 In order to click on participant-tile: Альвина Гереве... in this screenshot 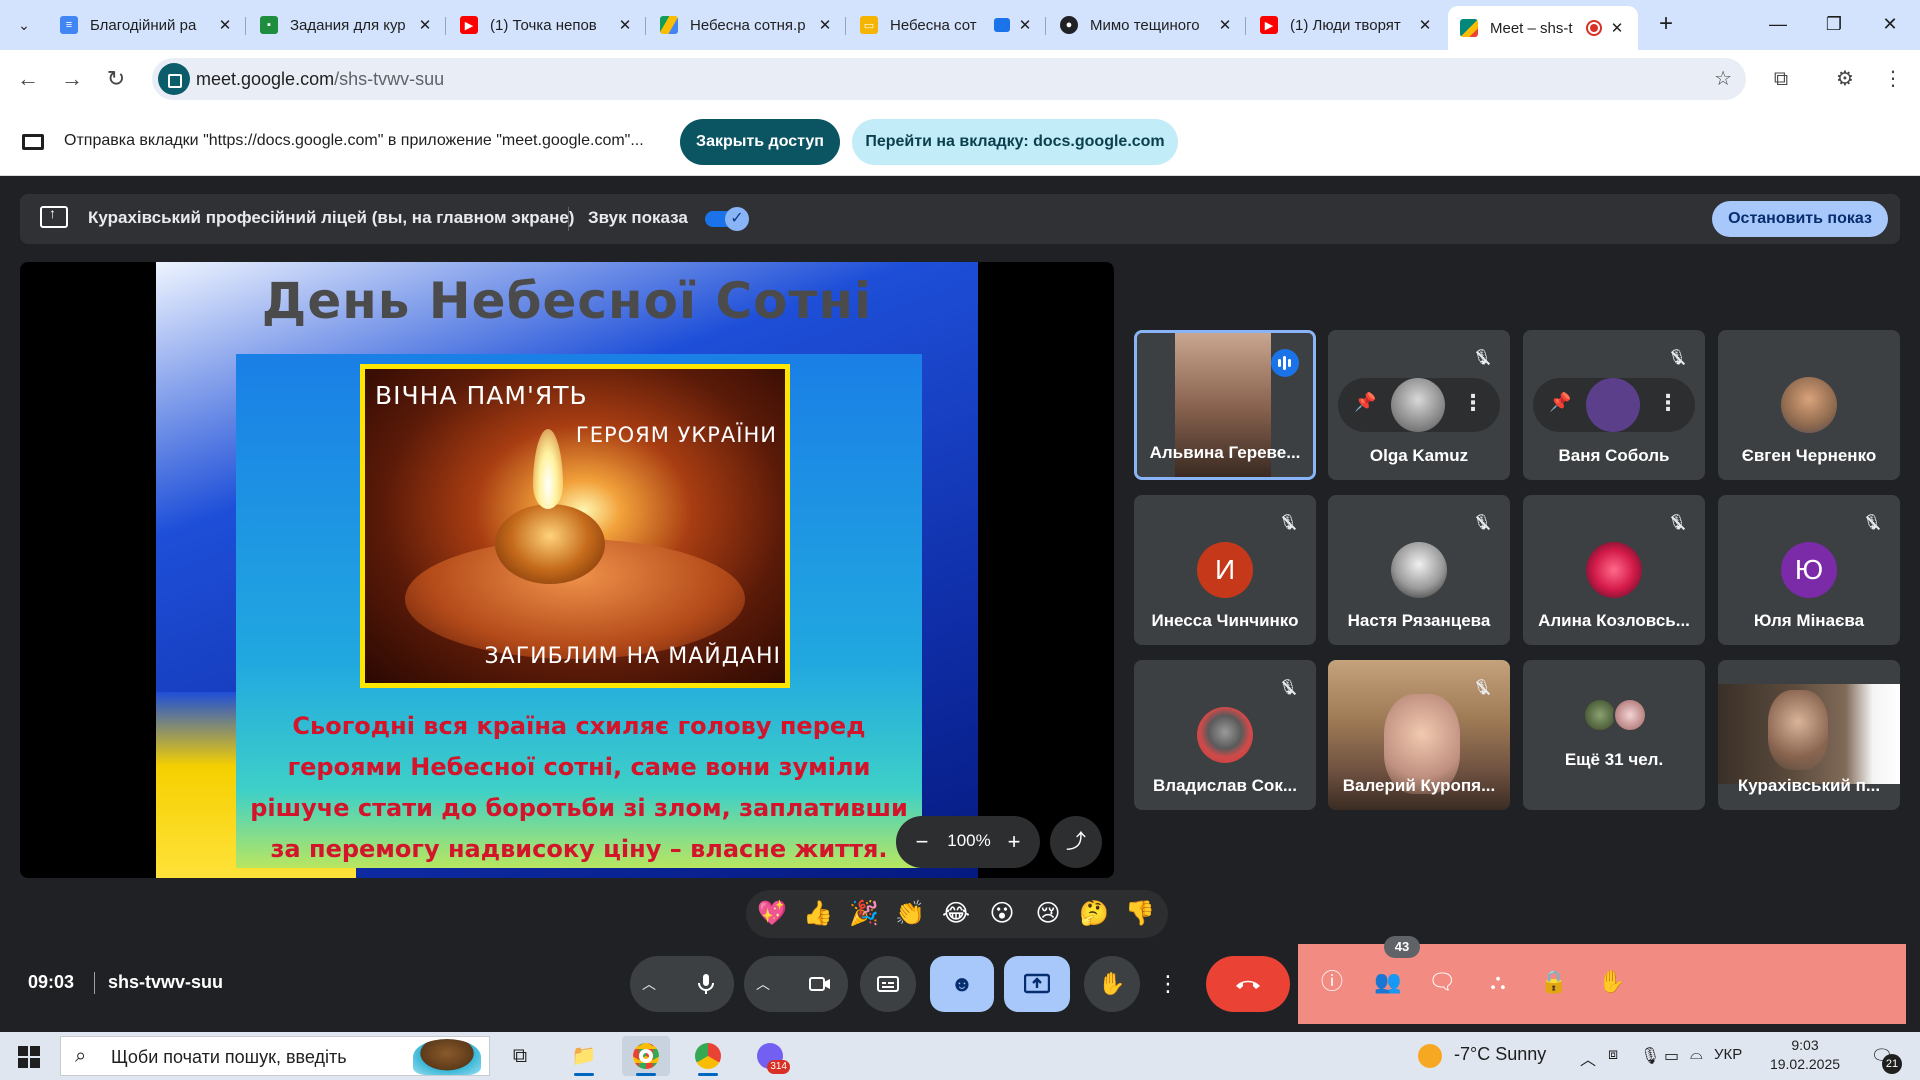, I will do `click(1225, 405)`.